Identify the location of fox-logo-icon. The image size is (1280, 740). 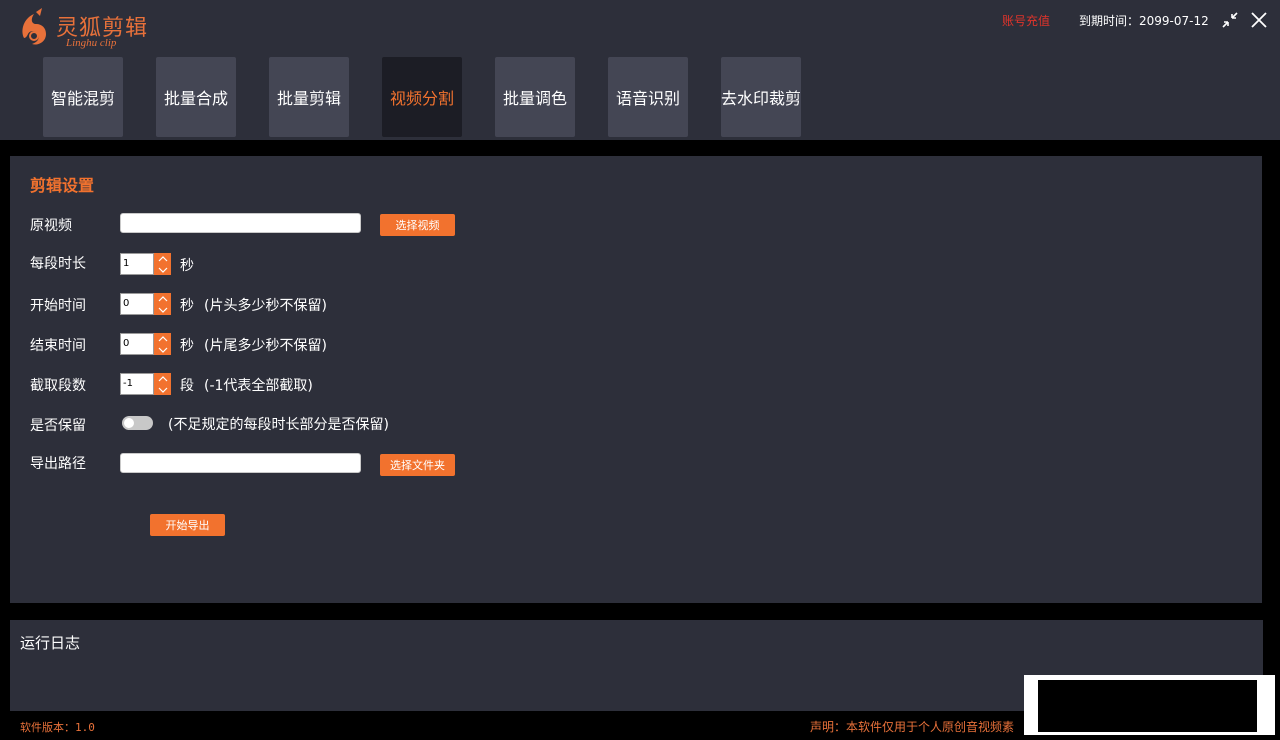
(34, 26).